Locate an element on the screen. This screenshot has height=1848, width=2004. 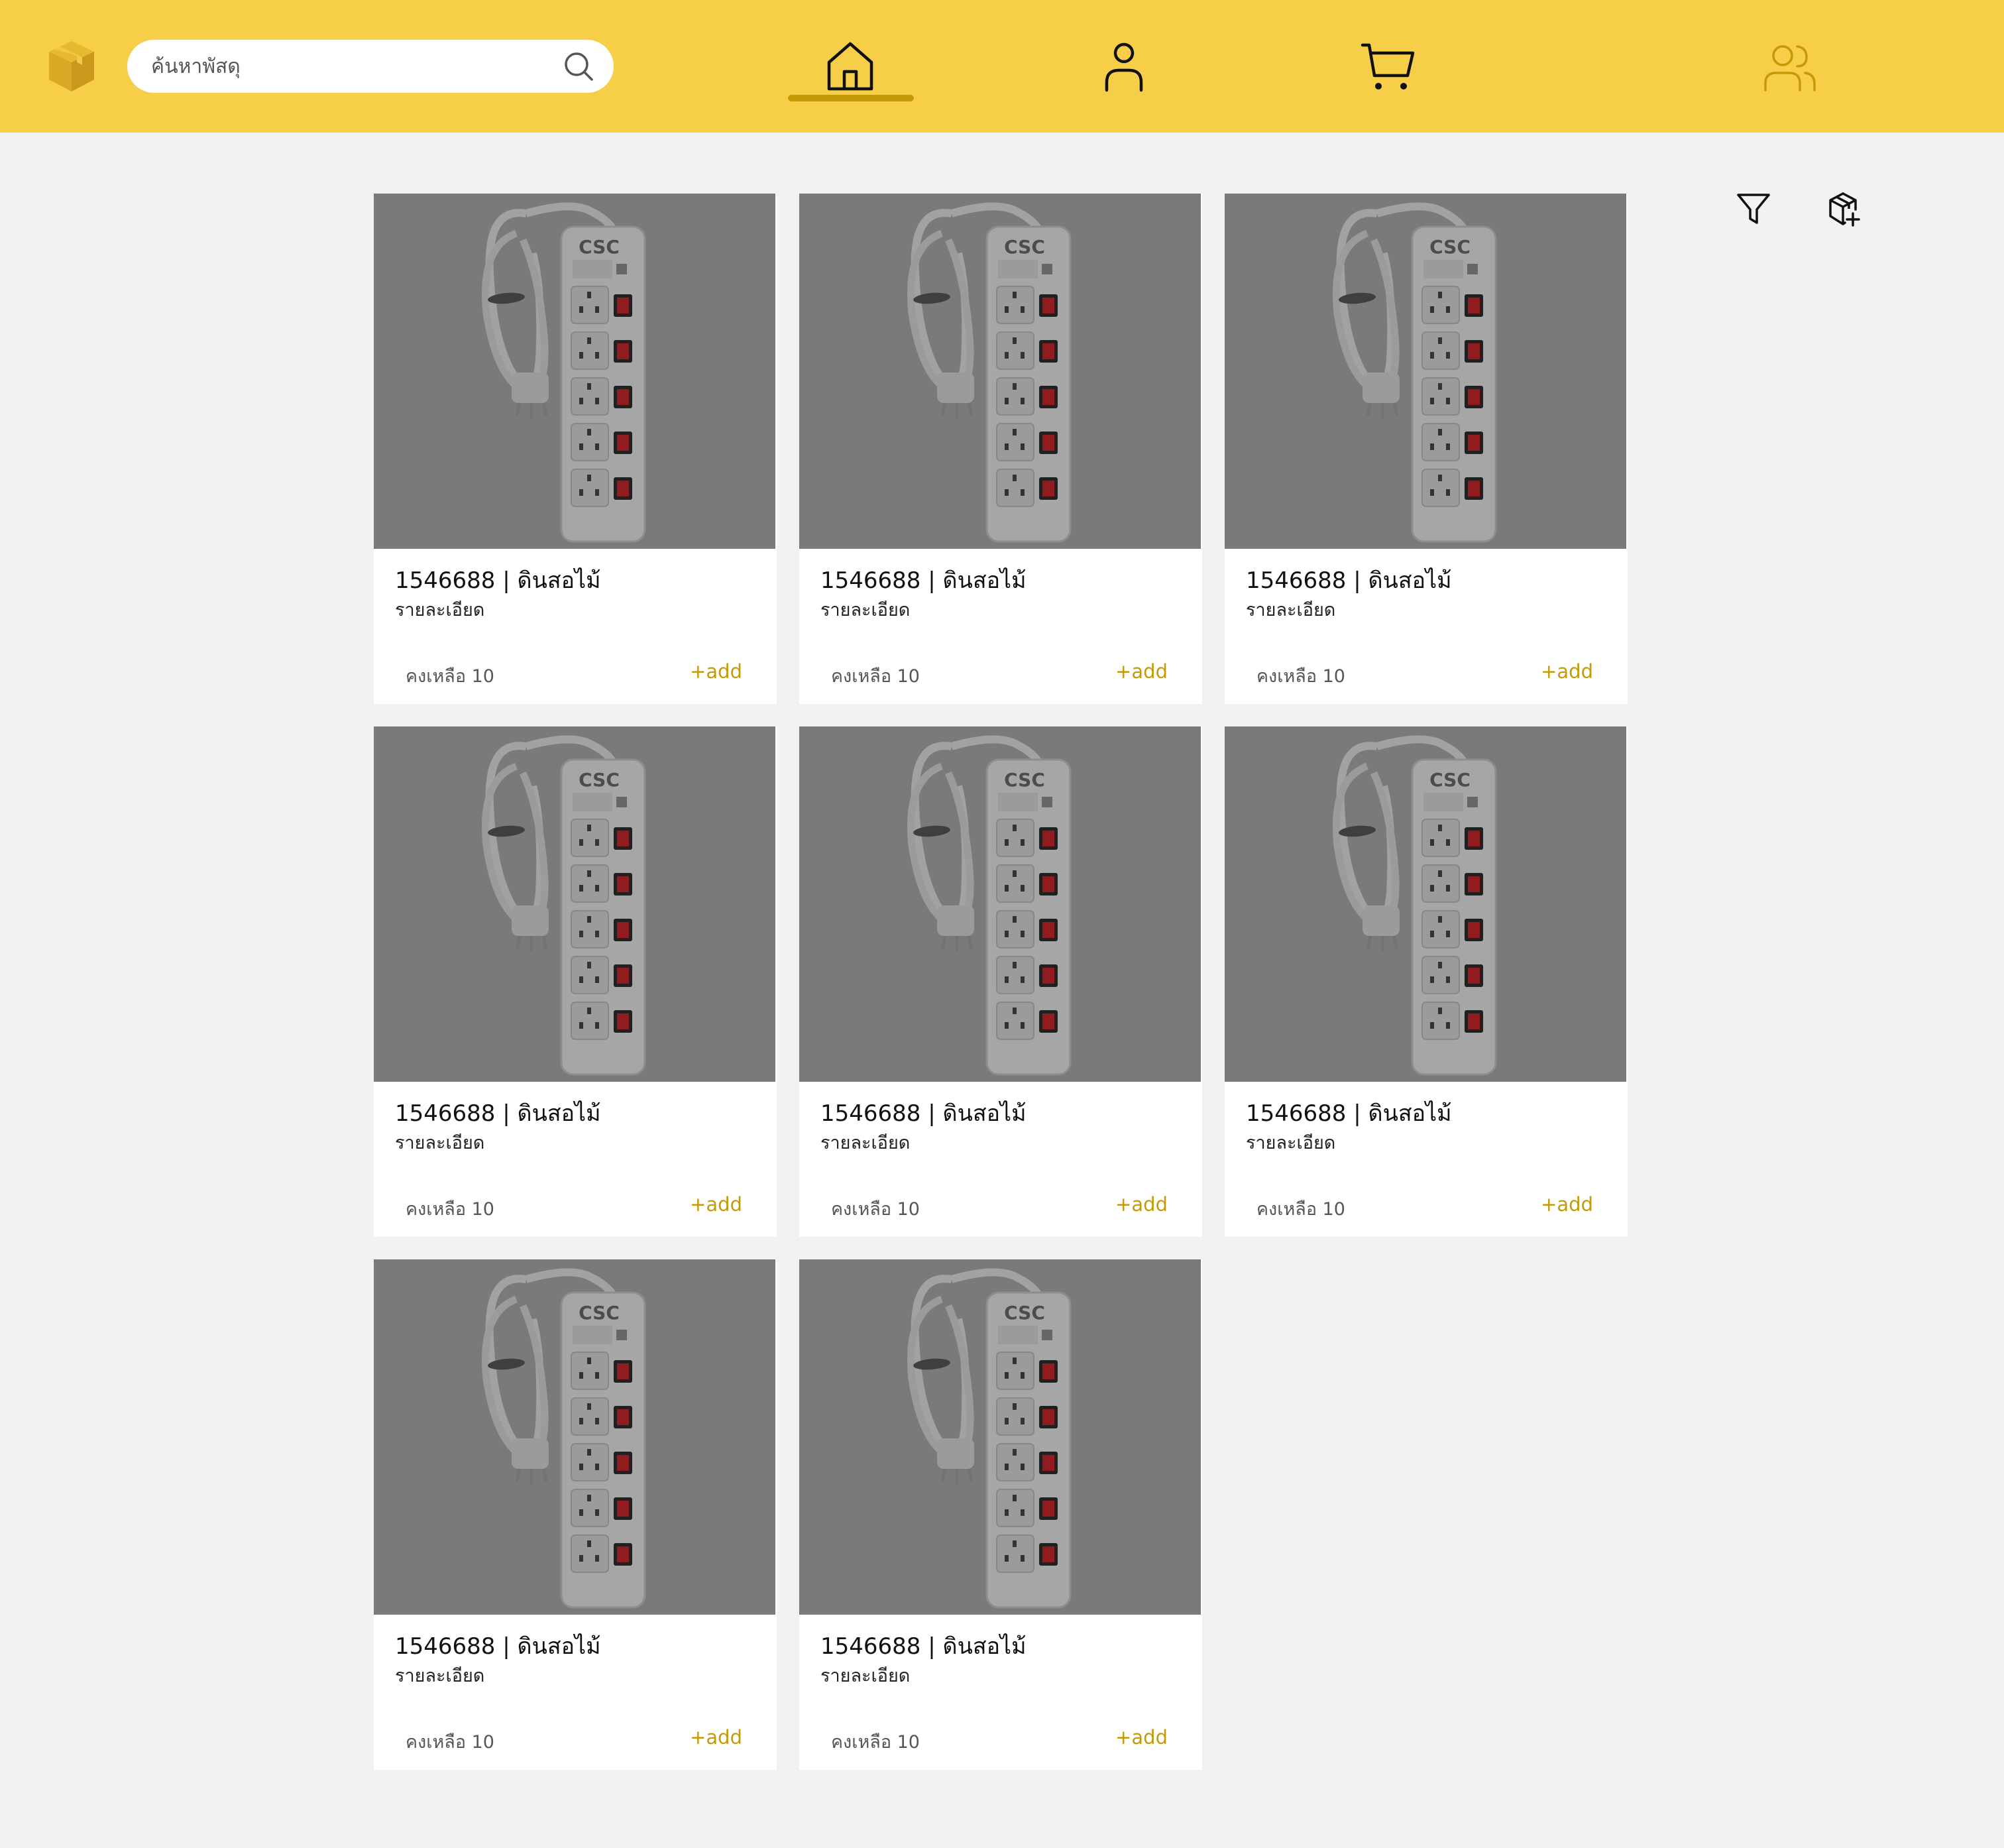
box-icon is located at coordinates (71, 66).